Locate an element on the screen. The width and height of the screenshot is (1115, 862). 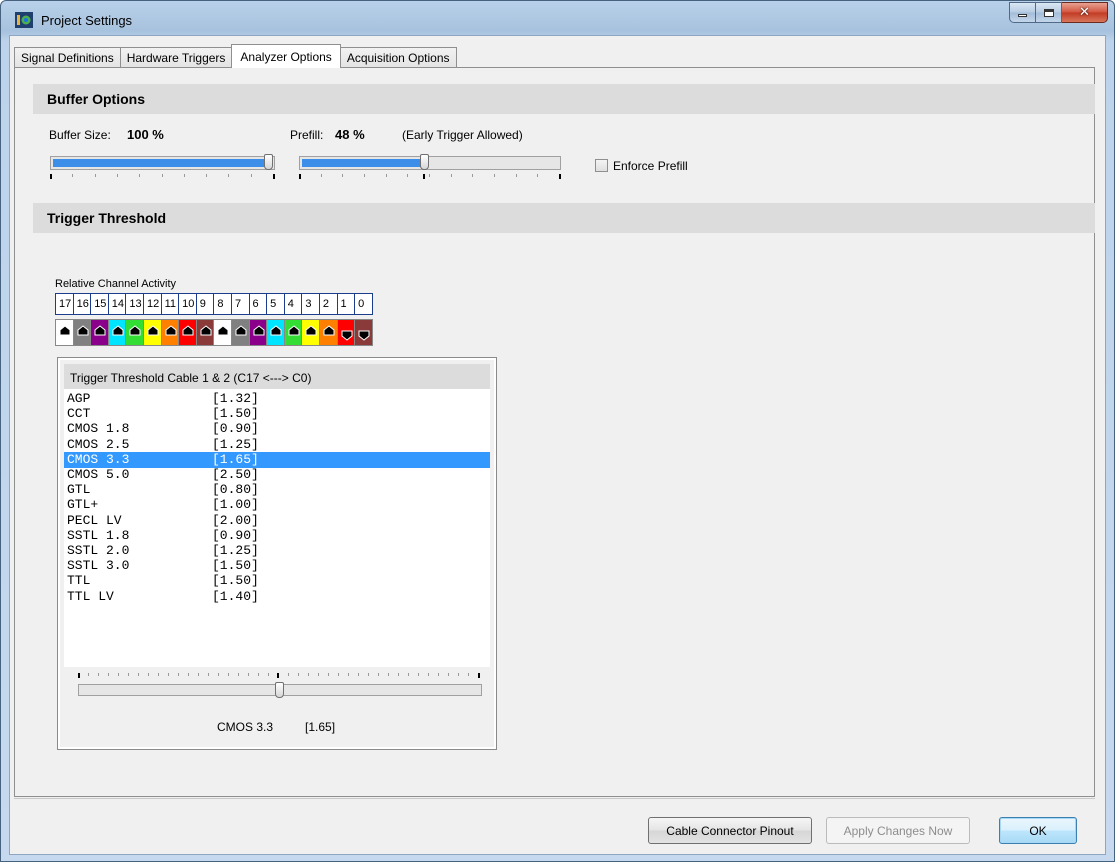
threshold-standard-name: GTL+ is located at coordinates (83, 505).